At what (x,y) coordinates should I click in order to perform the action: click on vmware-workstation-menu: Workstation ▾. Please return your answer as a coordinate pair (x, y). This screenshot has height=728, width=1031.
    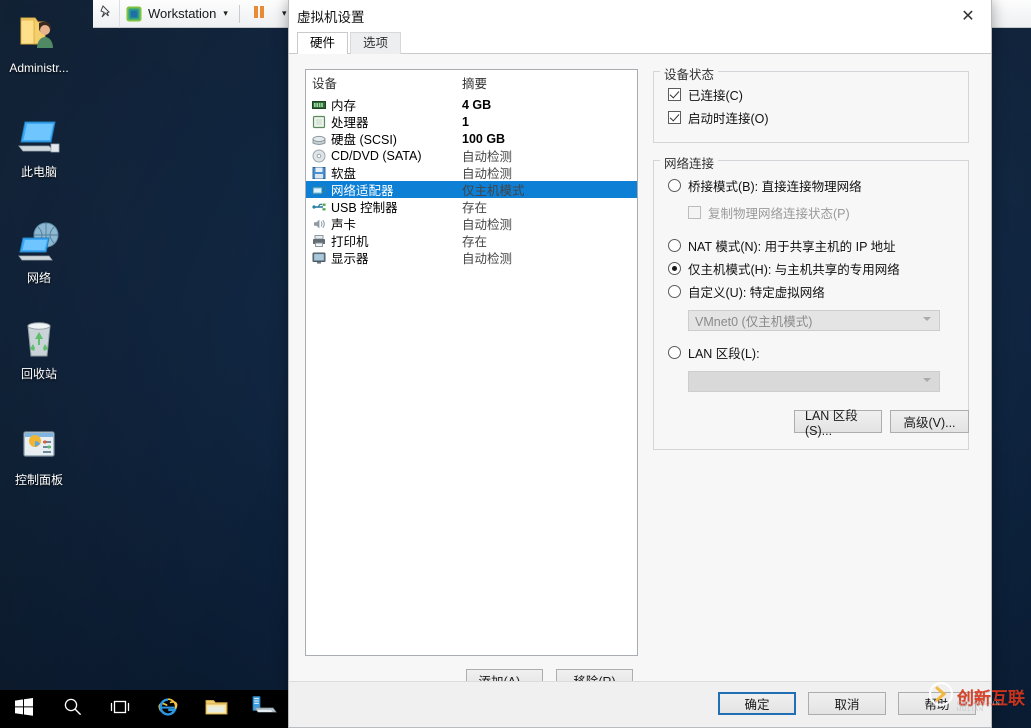
    Looking at the image, I should click on (177, 14).